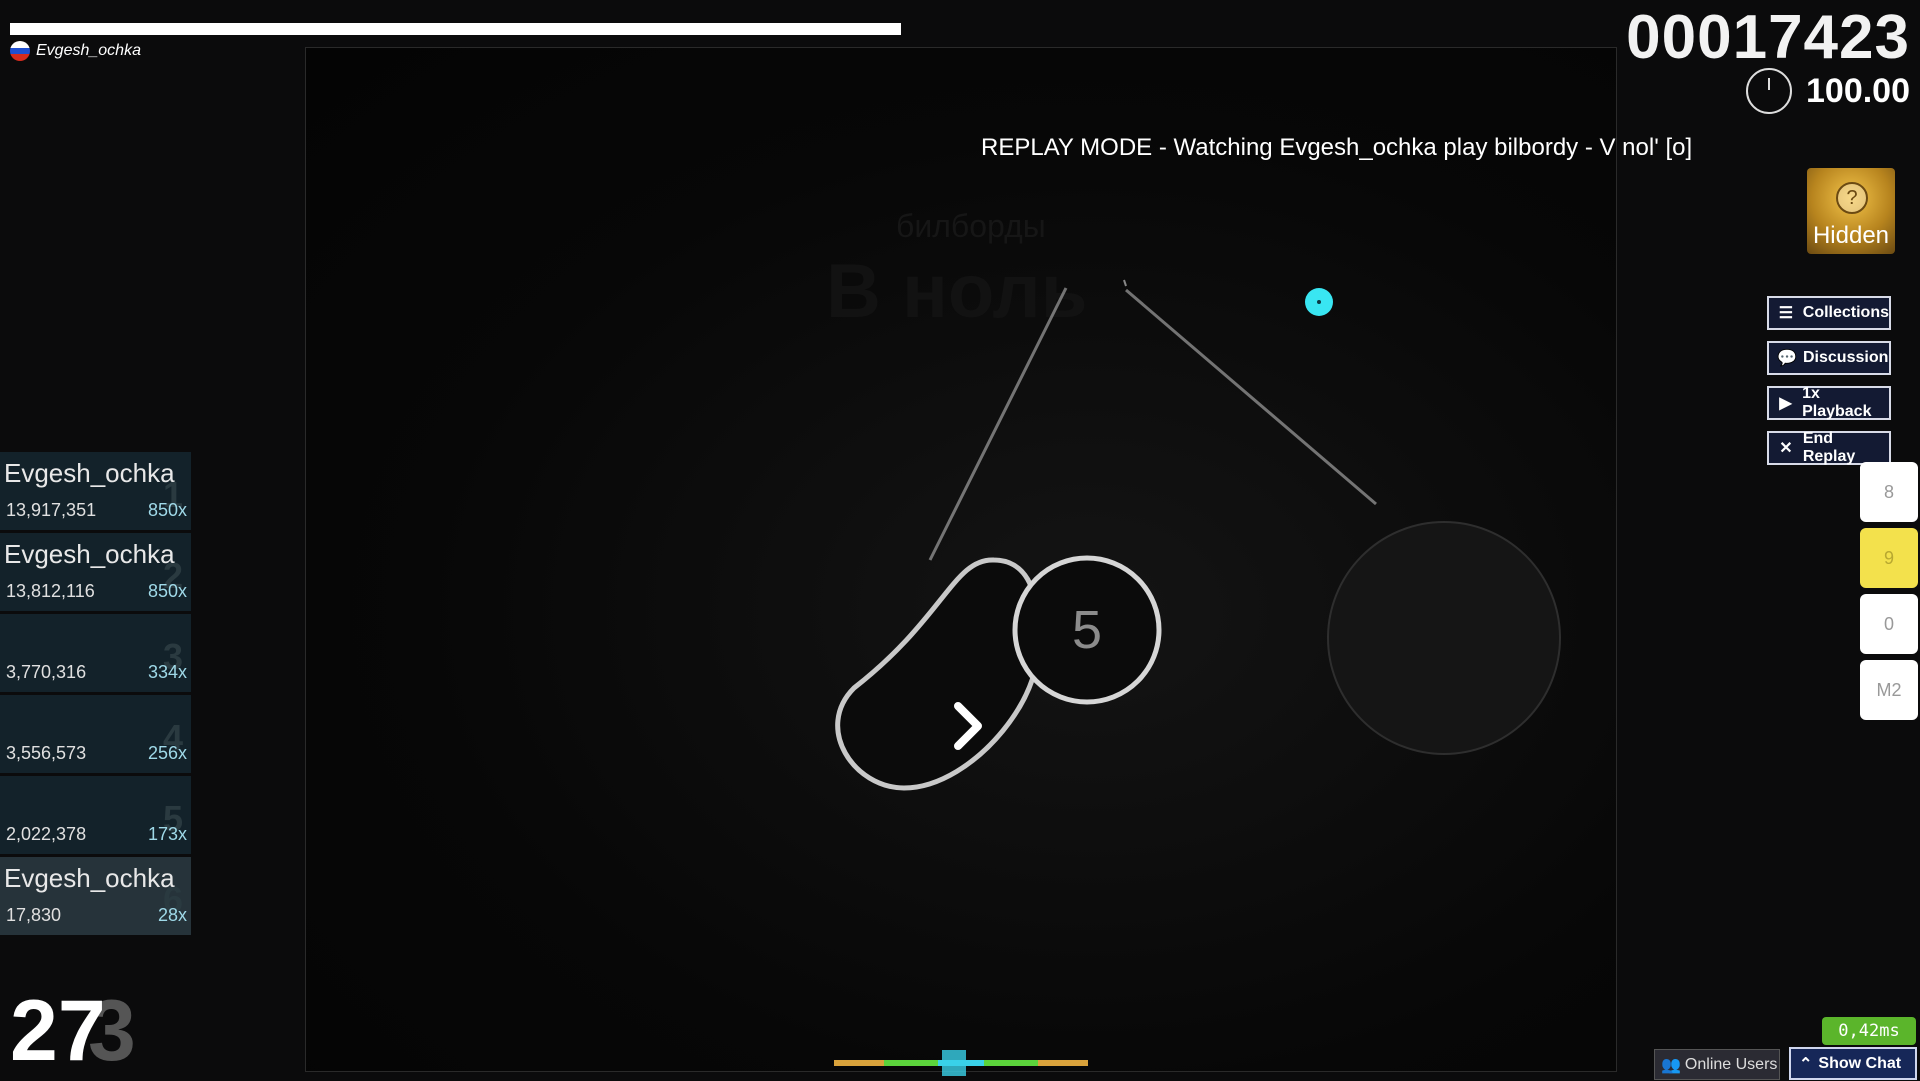 This screenshot has width=1920, height=1081. I want to click on end-replay-button: ✕ End Replay, so click(1829, 447).